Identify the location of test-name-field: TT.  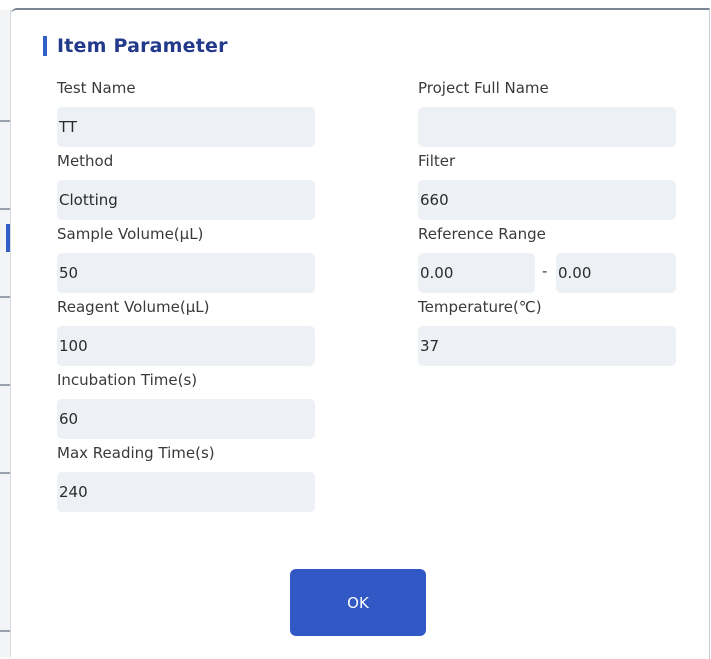
(186, 127).